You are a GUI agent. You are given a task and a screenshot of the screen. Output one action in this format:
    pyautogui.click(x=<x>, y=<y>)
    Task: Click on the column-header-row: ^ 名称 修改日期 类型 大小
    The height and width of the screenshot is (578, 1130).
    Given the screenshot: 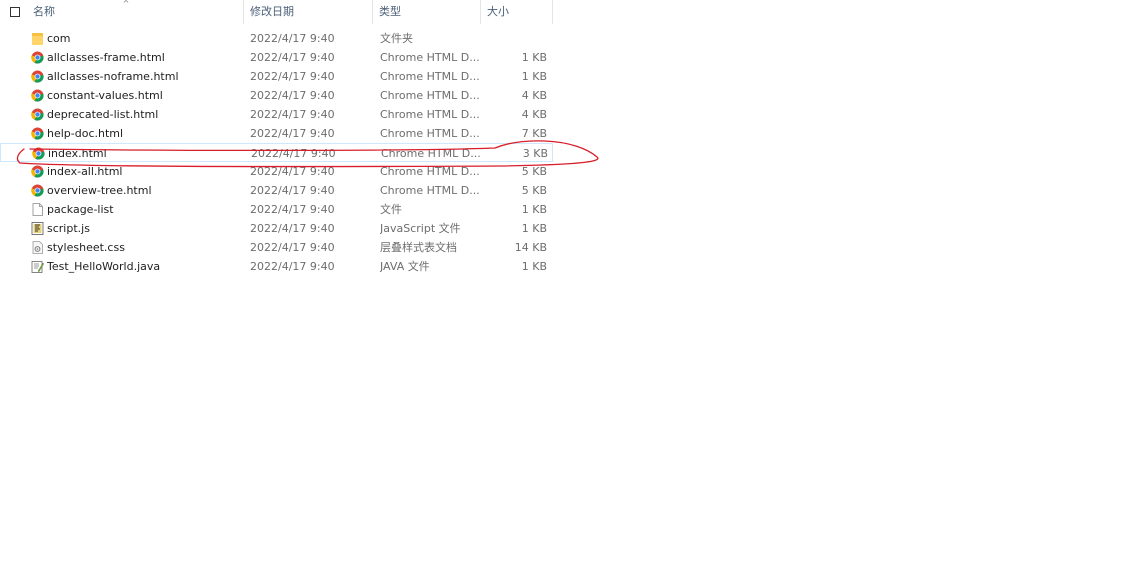 What is the action you would take?
    pyautogui.click(x=280, y=12)
    